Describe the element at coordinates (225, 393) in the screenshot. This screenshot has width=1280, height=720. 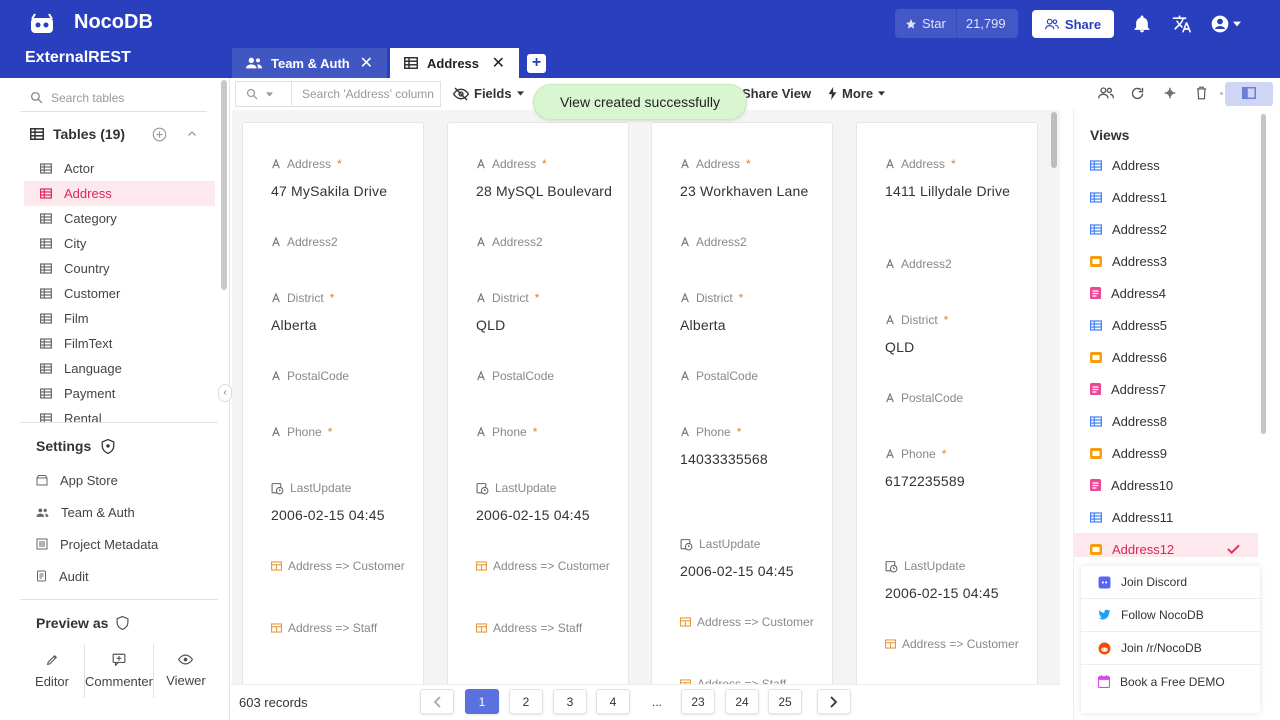
I see `collapse-sidebar-handle: ‹` at that location.